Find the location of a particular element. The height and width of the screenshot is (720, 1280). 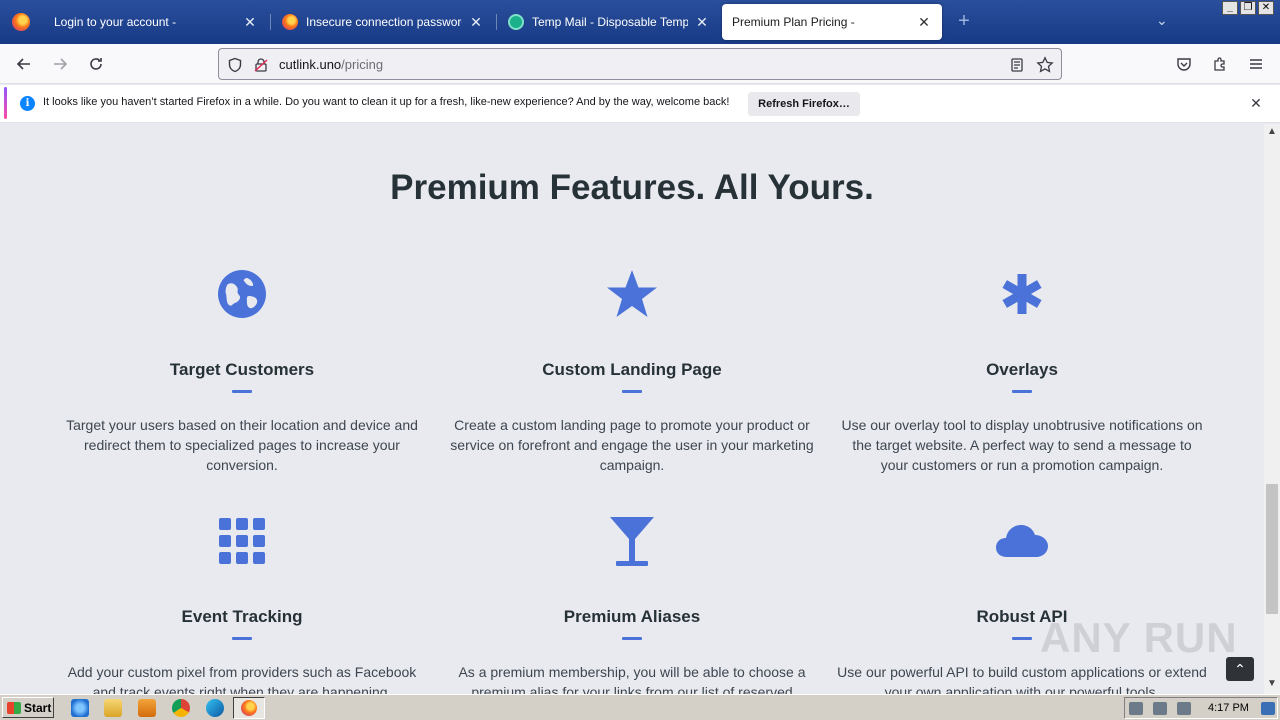

star-icon is located at coordinates (632, 294).